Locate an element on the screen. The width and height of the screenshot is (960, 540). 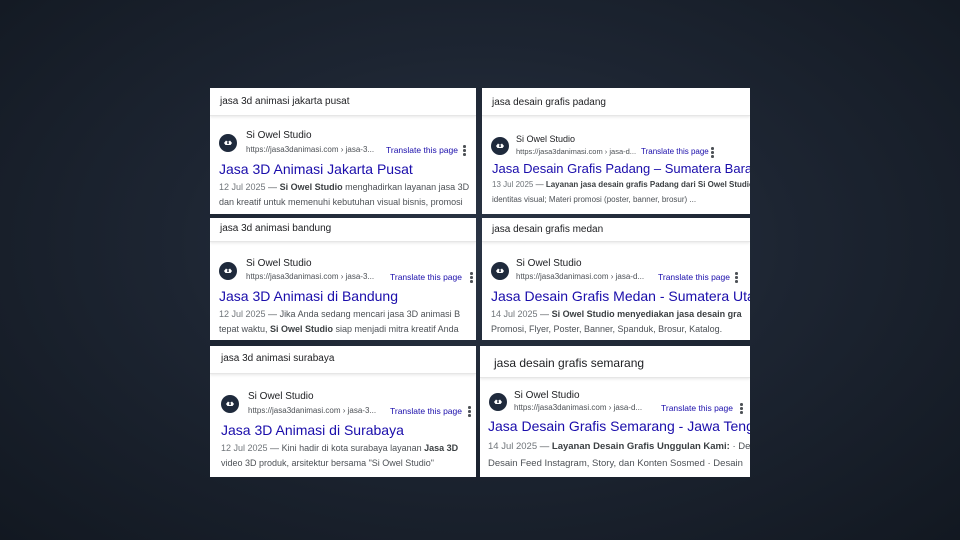
search-query-text: jasa desain grafis medan is located at coordinates (548, 229).